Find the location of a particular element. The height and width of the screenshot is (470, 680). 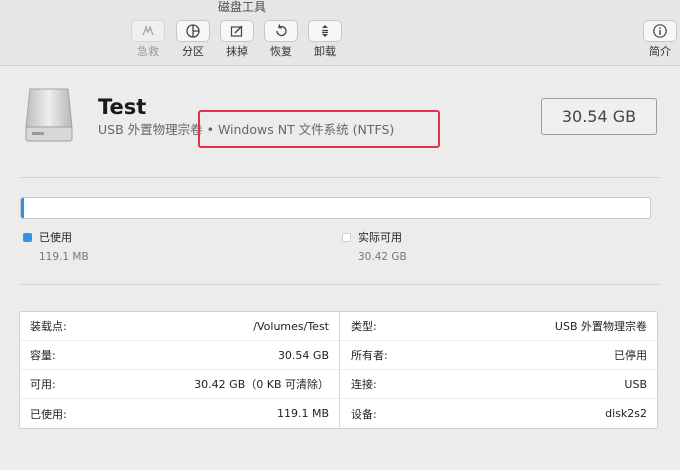

disk-name: Test is located at coordinates (122, 107).